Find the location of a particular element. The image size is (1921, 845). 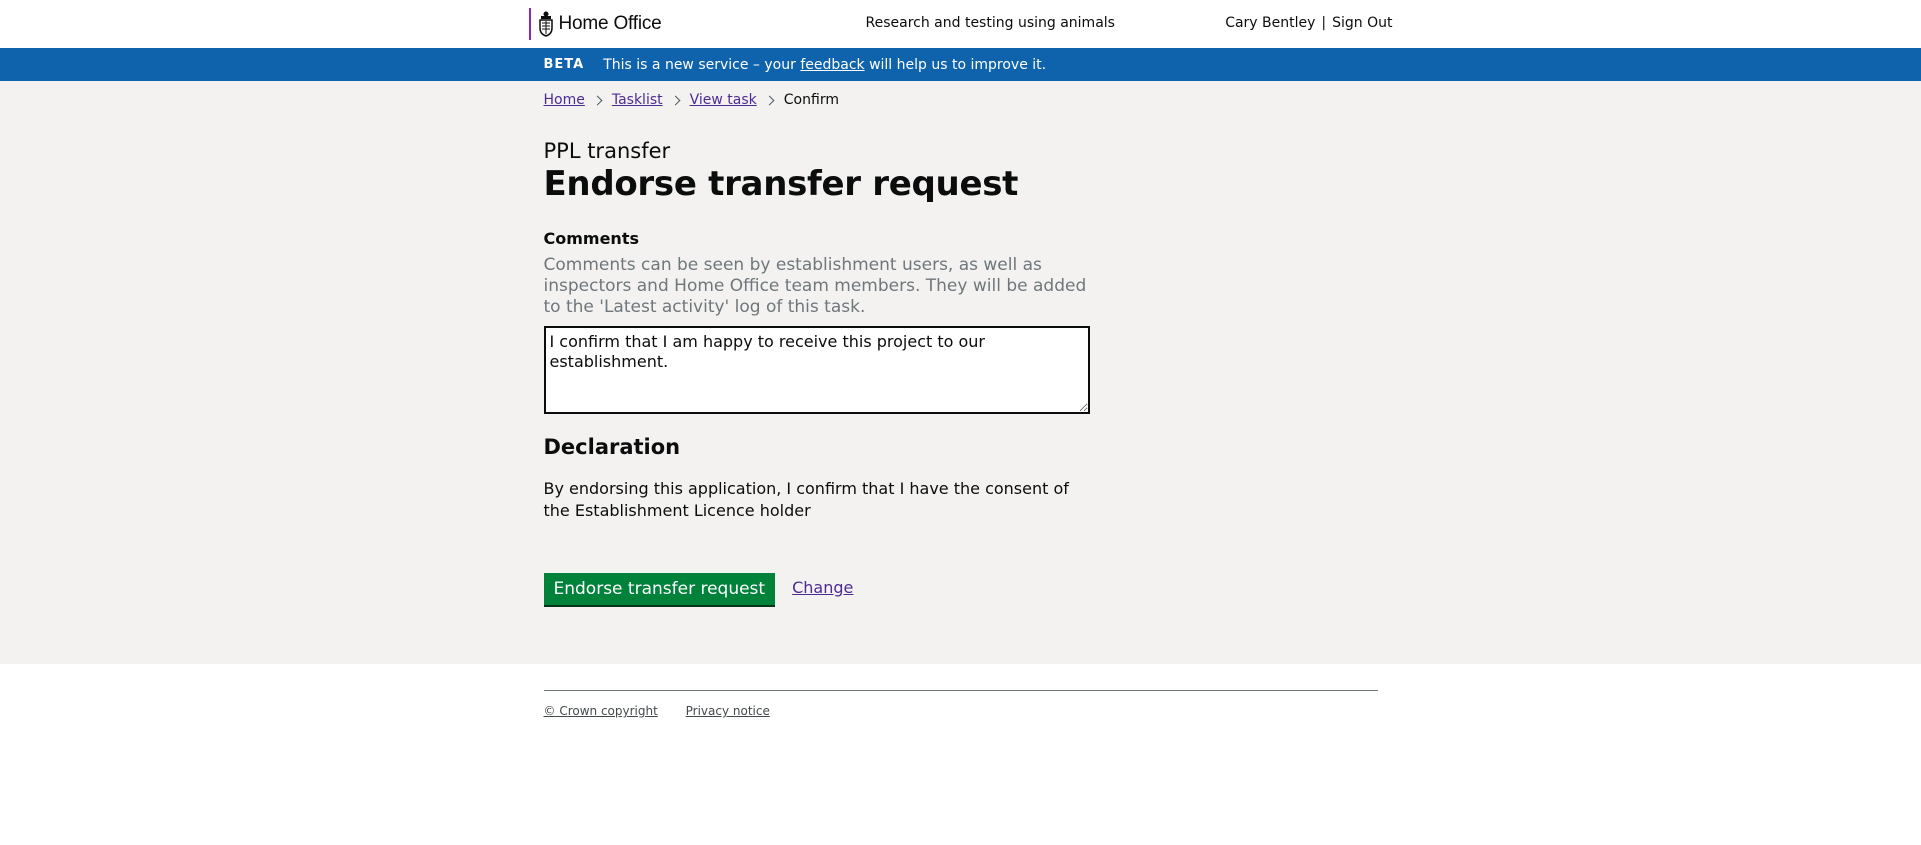

form-actions: Endorse transfer request Change is located at coordinates (960, 589).